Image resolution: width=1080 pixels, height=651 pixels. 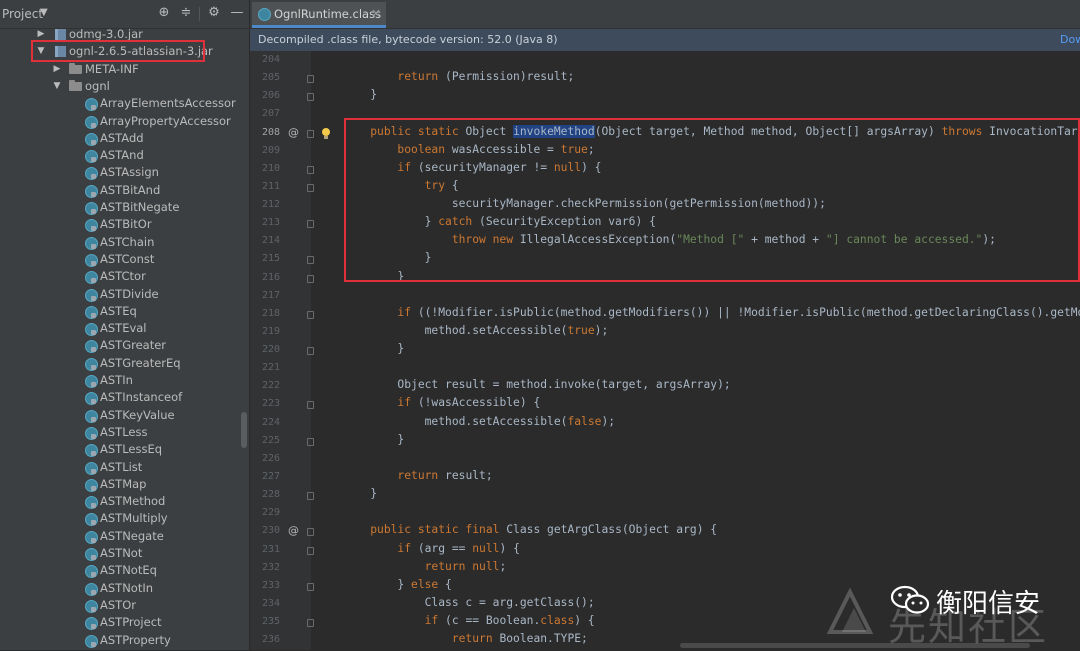 I want to click on code-token: (Permission)result;, so click(x=506, y=77).